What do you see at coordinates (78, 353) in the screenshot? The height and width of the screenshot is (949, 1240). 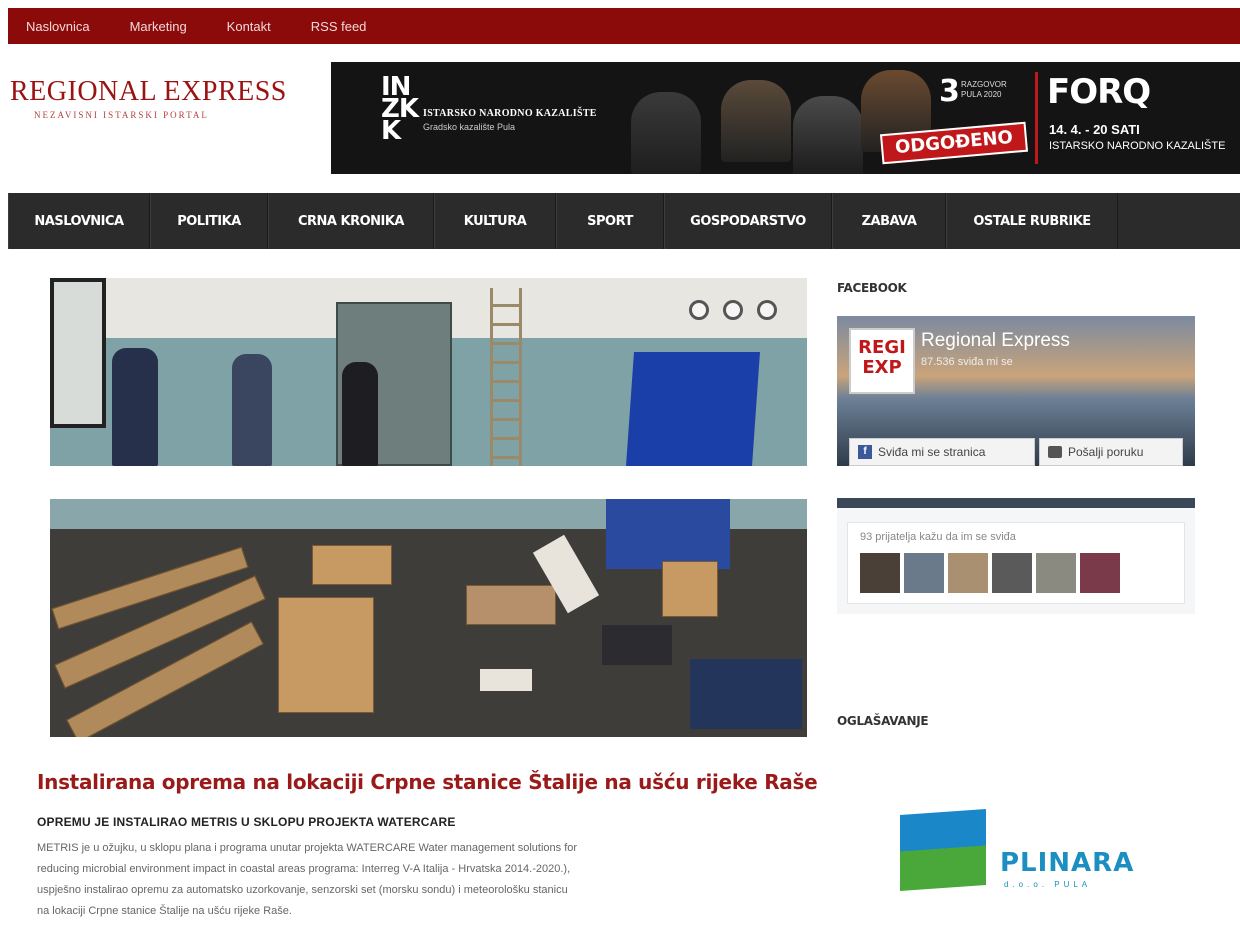 I see `photo-window` at bounding box center [78, 353].